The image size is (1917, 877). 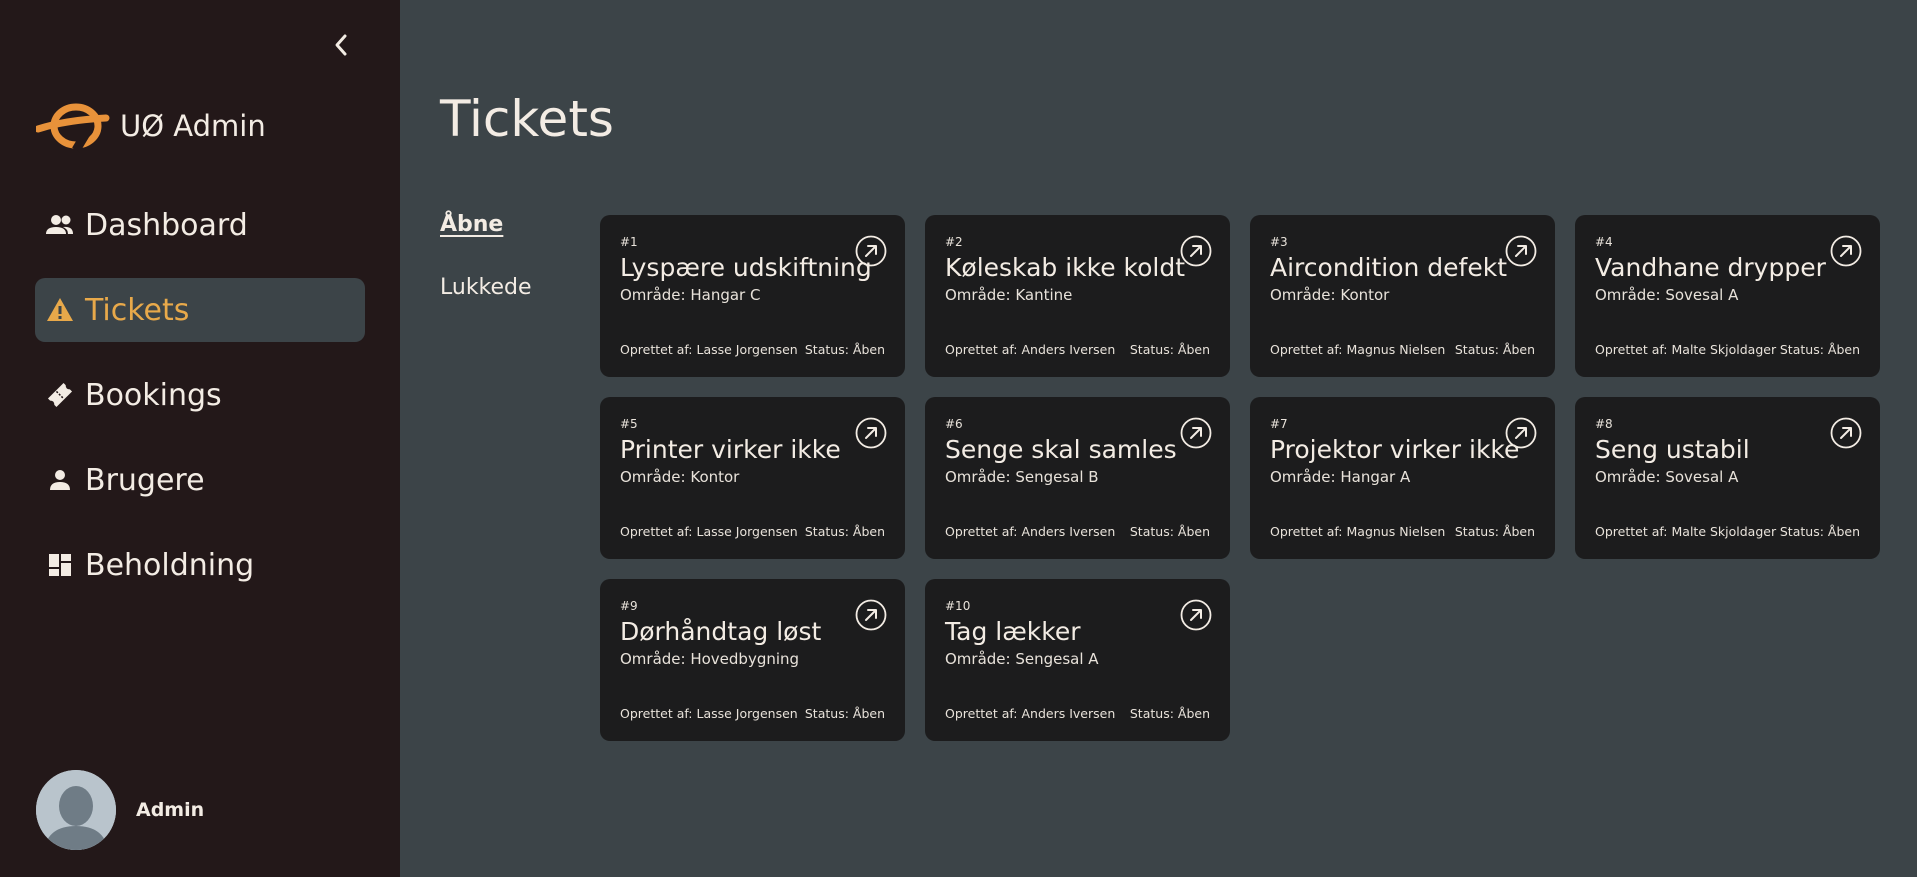 I want to click on brand: UØ Admin, so click(x=151, y=126).